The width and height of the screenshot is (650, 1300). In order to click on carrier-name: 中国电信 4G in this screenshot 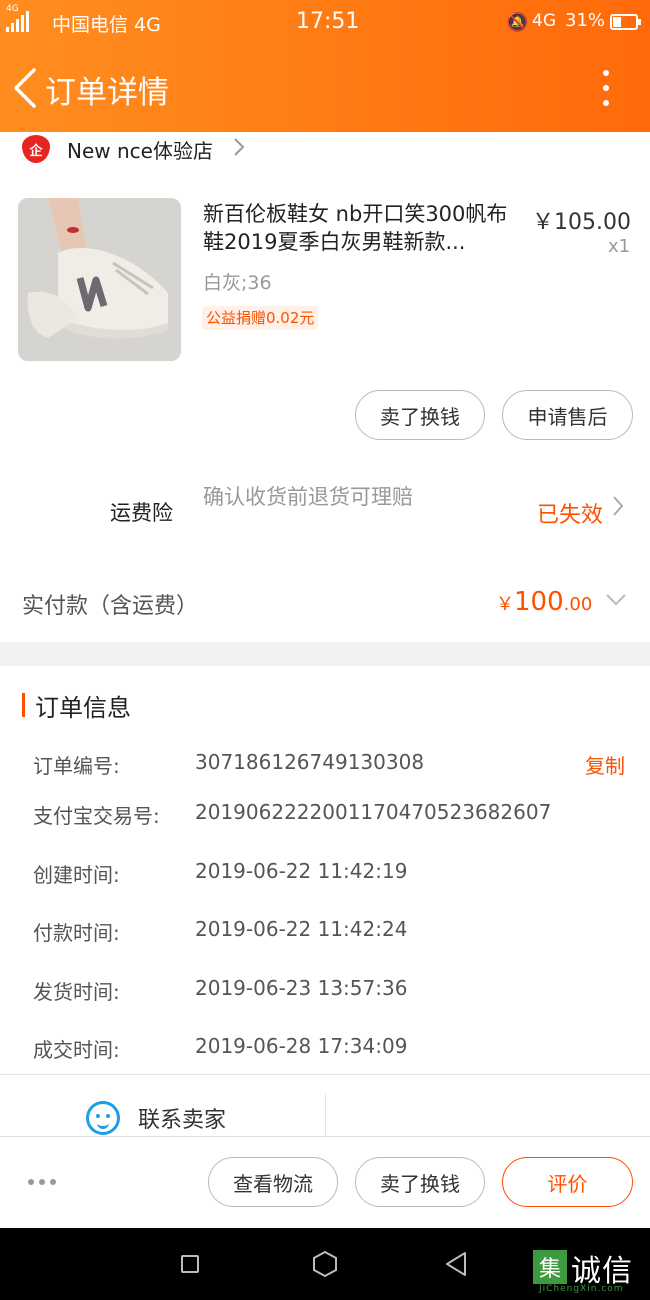, I will do `click(106, 25)`.